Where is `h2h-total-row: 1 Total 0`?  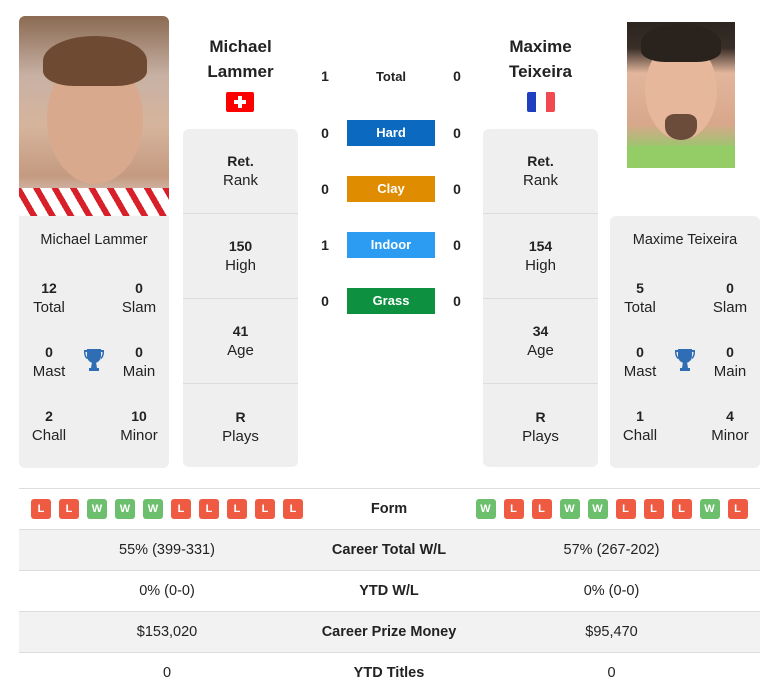 h2h-total-row: 1 Total 0 is located at coordinates (390, 76).